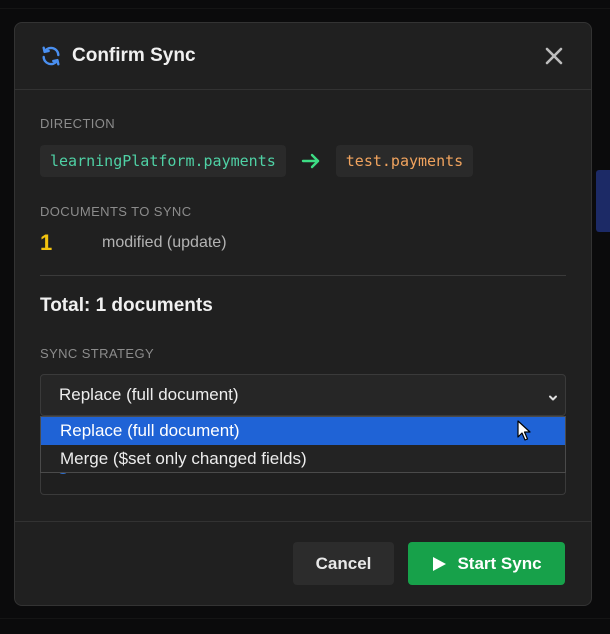  What do you see at coordinates (78, 123) in the screenshot?
I see `direction-label: DIRECTION` at bounding box center [78, 123].